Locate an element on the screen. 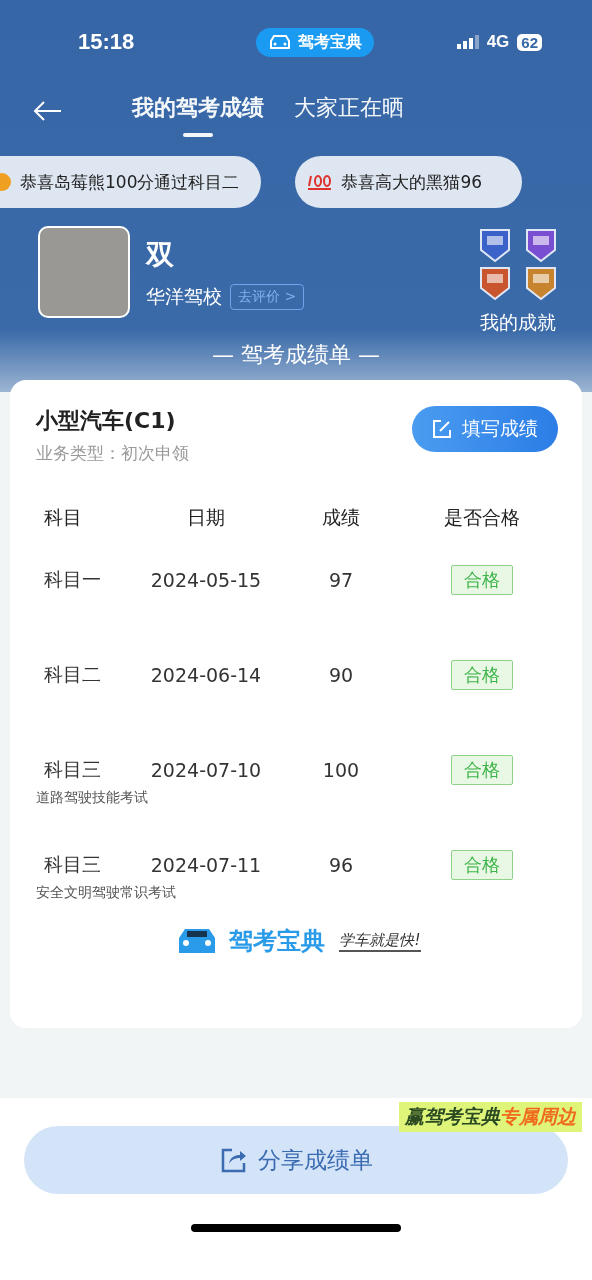  exam-note: 安全文明驾驶常识考试 is located at coordinates (106, 893).